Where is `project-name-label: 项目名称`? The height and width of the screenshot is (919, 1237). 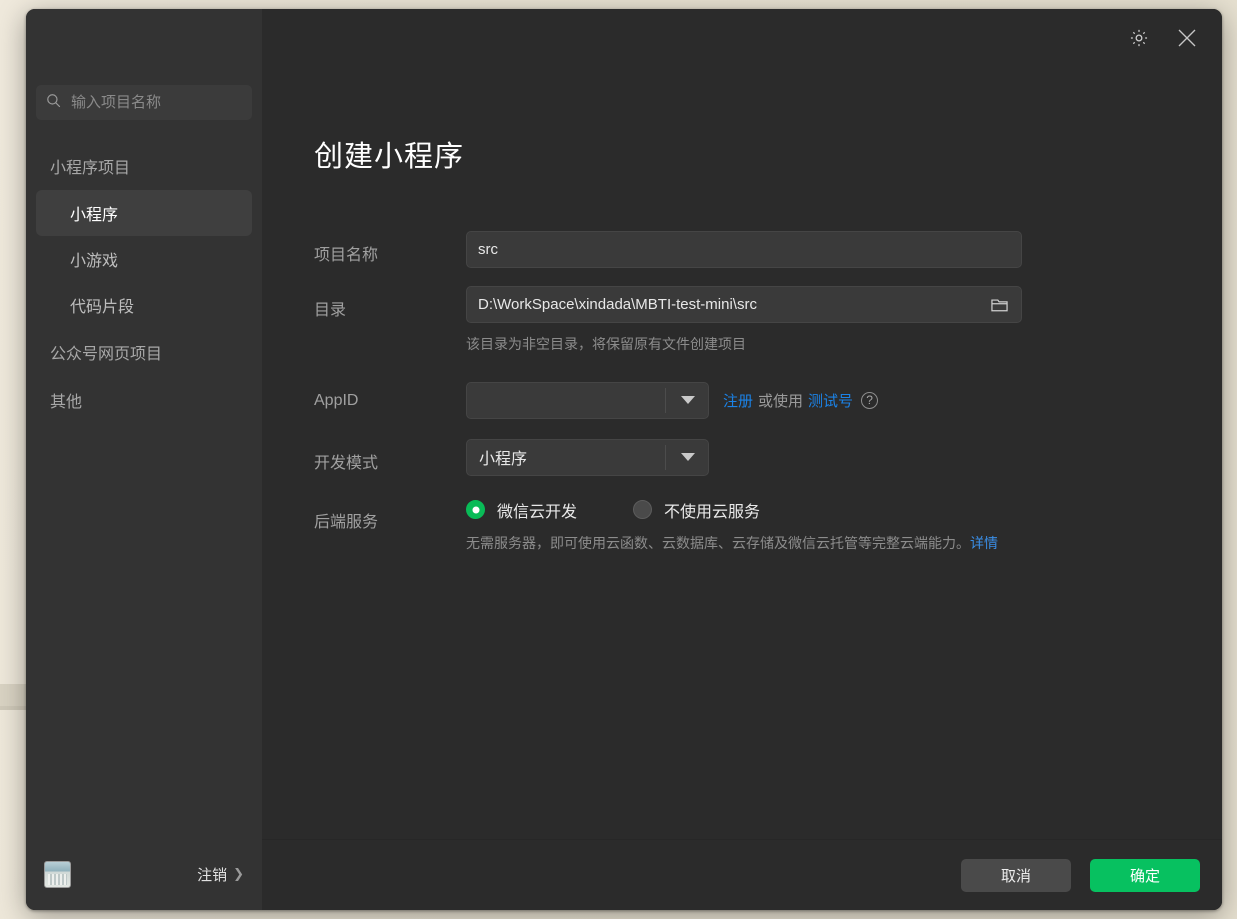
project-name-label: 项目名称 is located at coordinates (346, 255).